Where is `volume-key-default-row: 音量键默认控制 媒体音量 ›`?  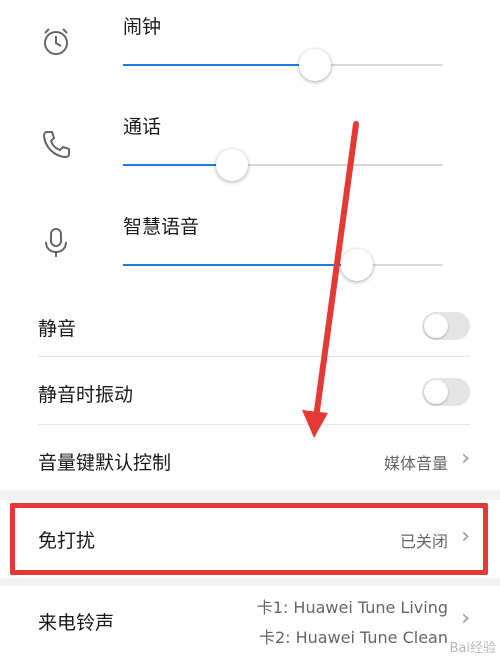 volume-key-default-row: 音量键默认控制 媒体音量 › is located at coordinates (254, 460).